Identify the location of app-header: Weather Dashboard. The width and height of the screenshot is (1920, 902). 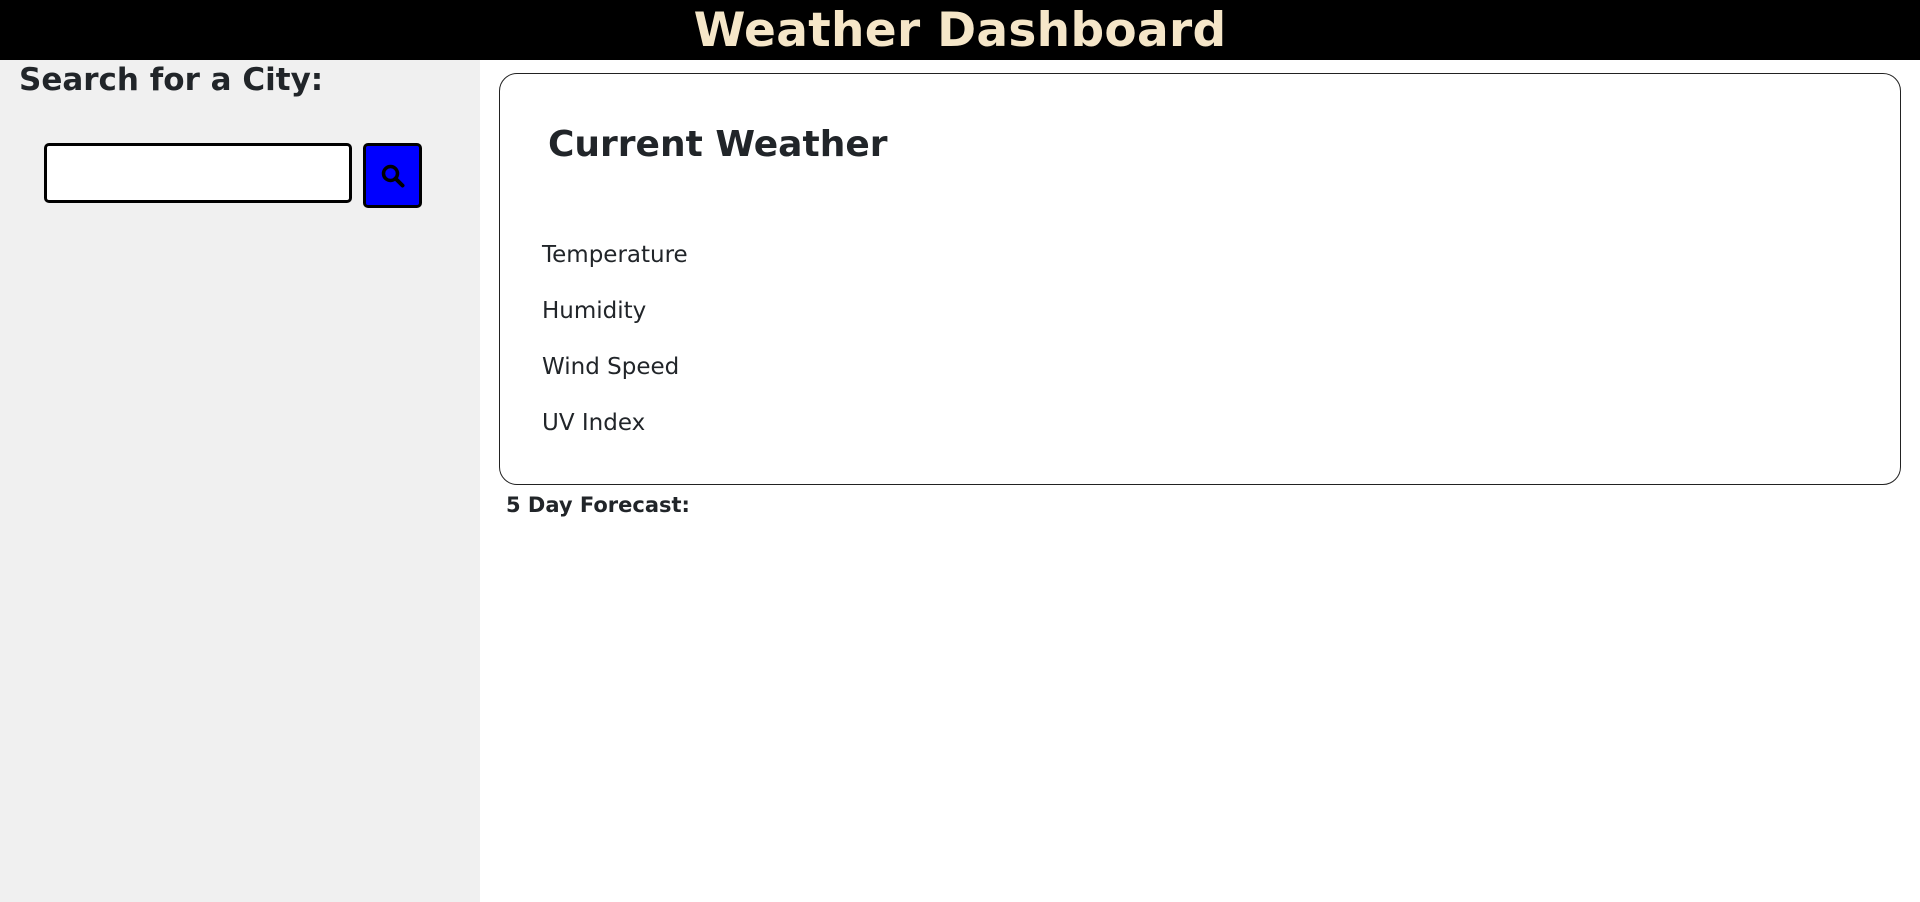
(960, 30).